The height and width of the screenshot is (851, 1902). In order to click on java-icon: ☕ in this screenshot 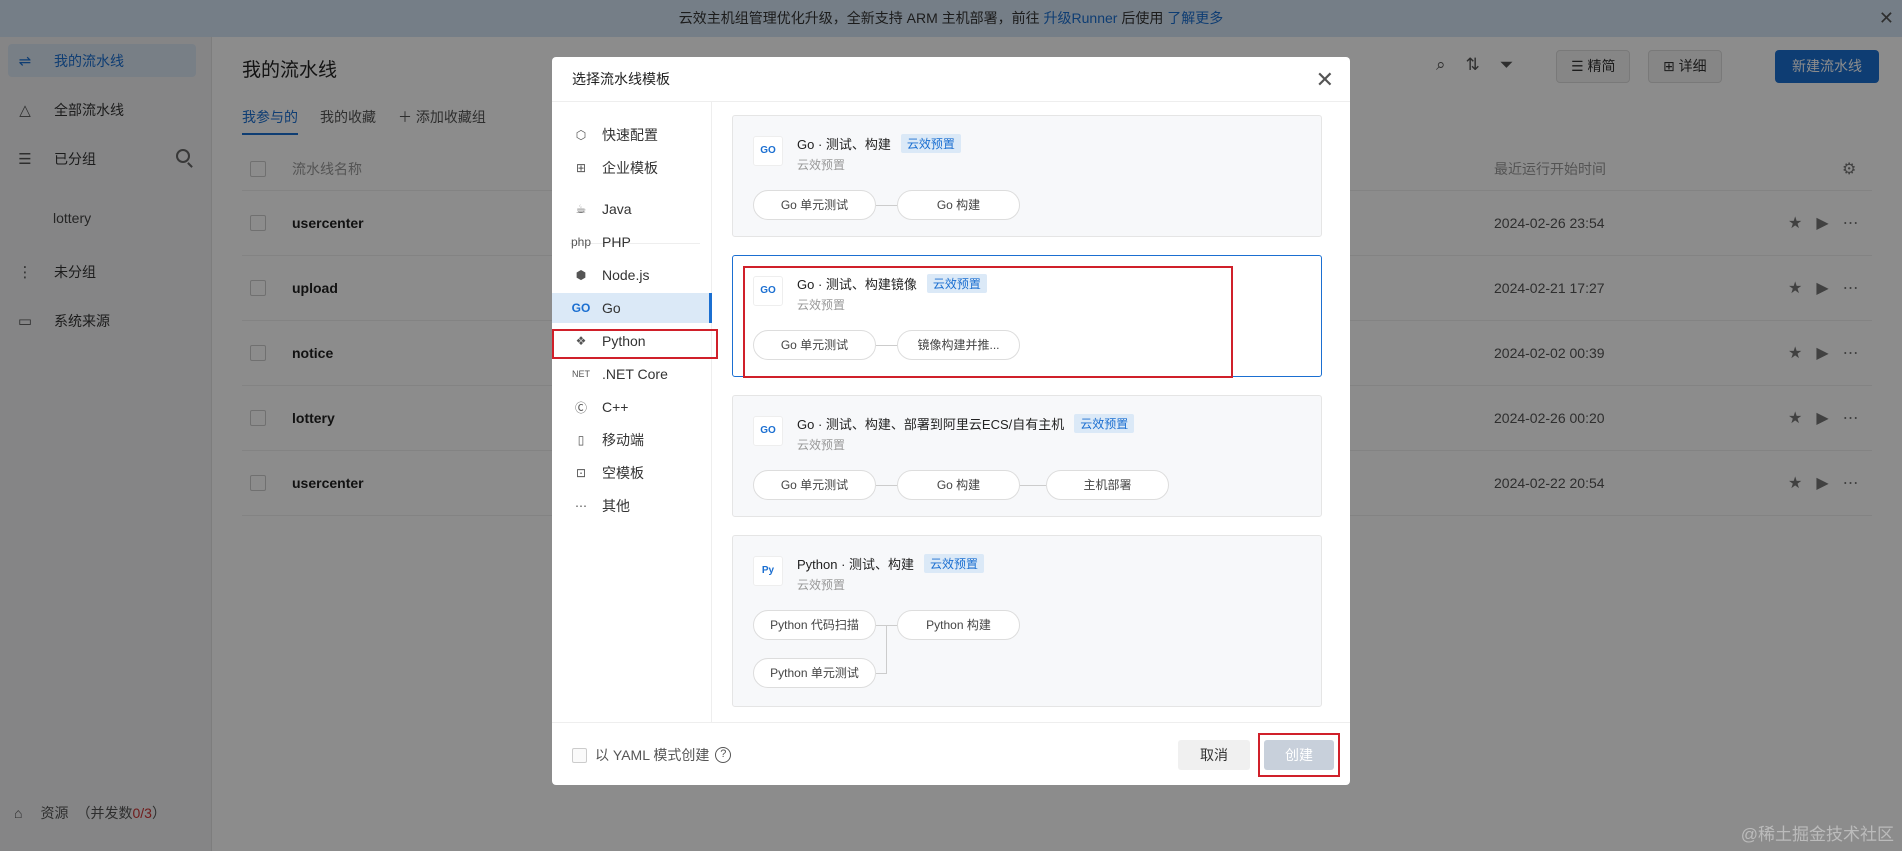, I will do `click(581, 209)`.